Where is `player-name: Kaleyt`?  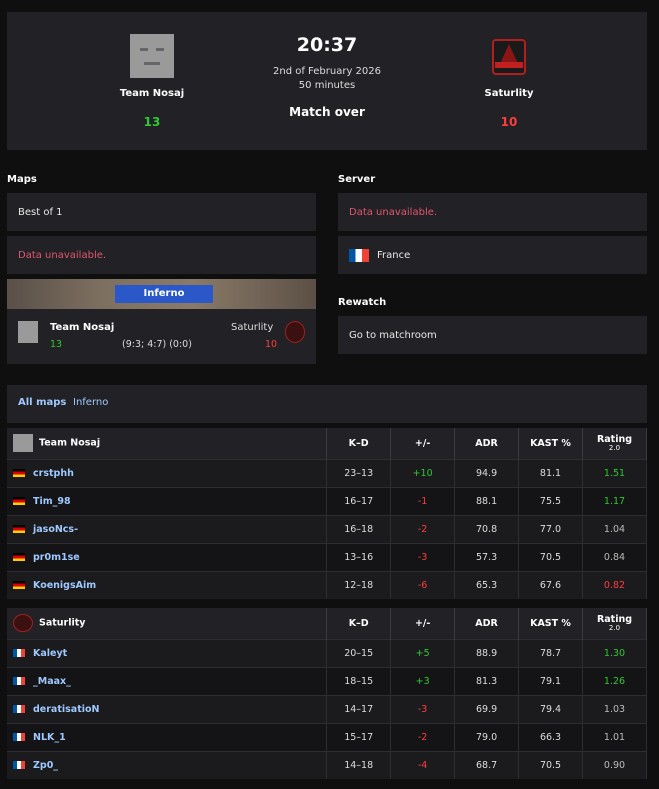 player-name: Kaleyt is located at coordinates (50, 653).